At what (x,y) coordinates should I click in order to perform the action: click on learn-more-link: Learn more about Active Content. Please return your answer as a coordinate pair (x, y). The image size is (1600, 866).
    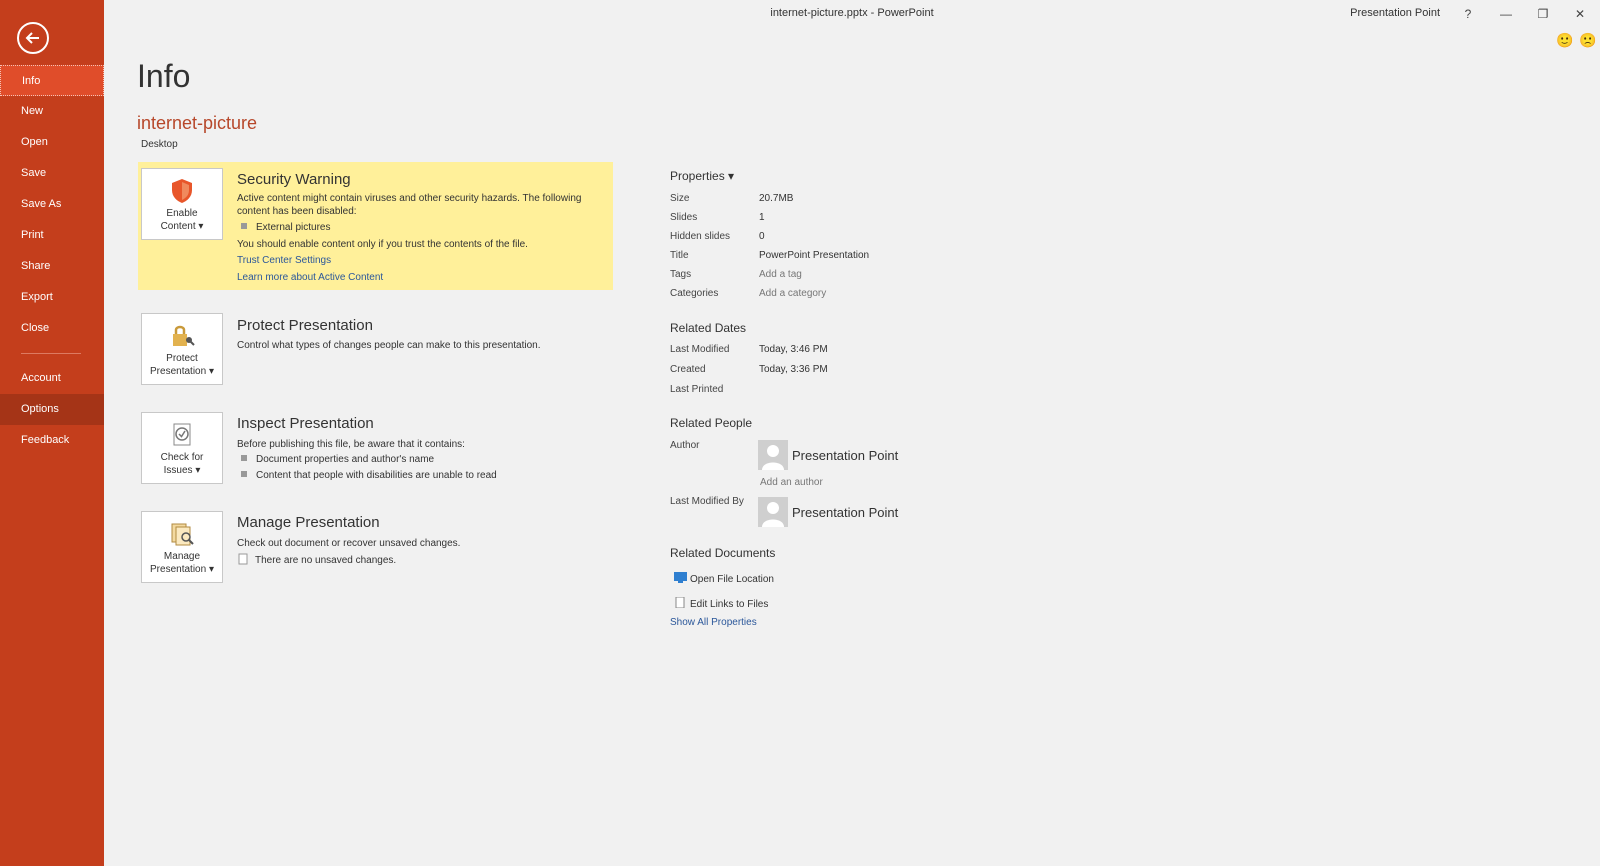
    Looking at the image, I should click on (310, 277).